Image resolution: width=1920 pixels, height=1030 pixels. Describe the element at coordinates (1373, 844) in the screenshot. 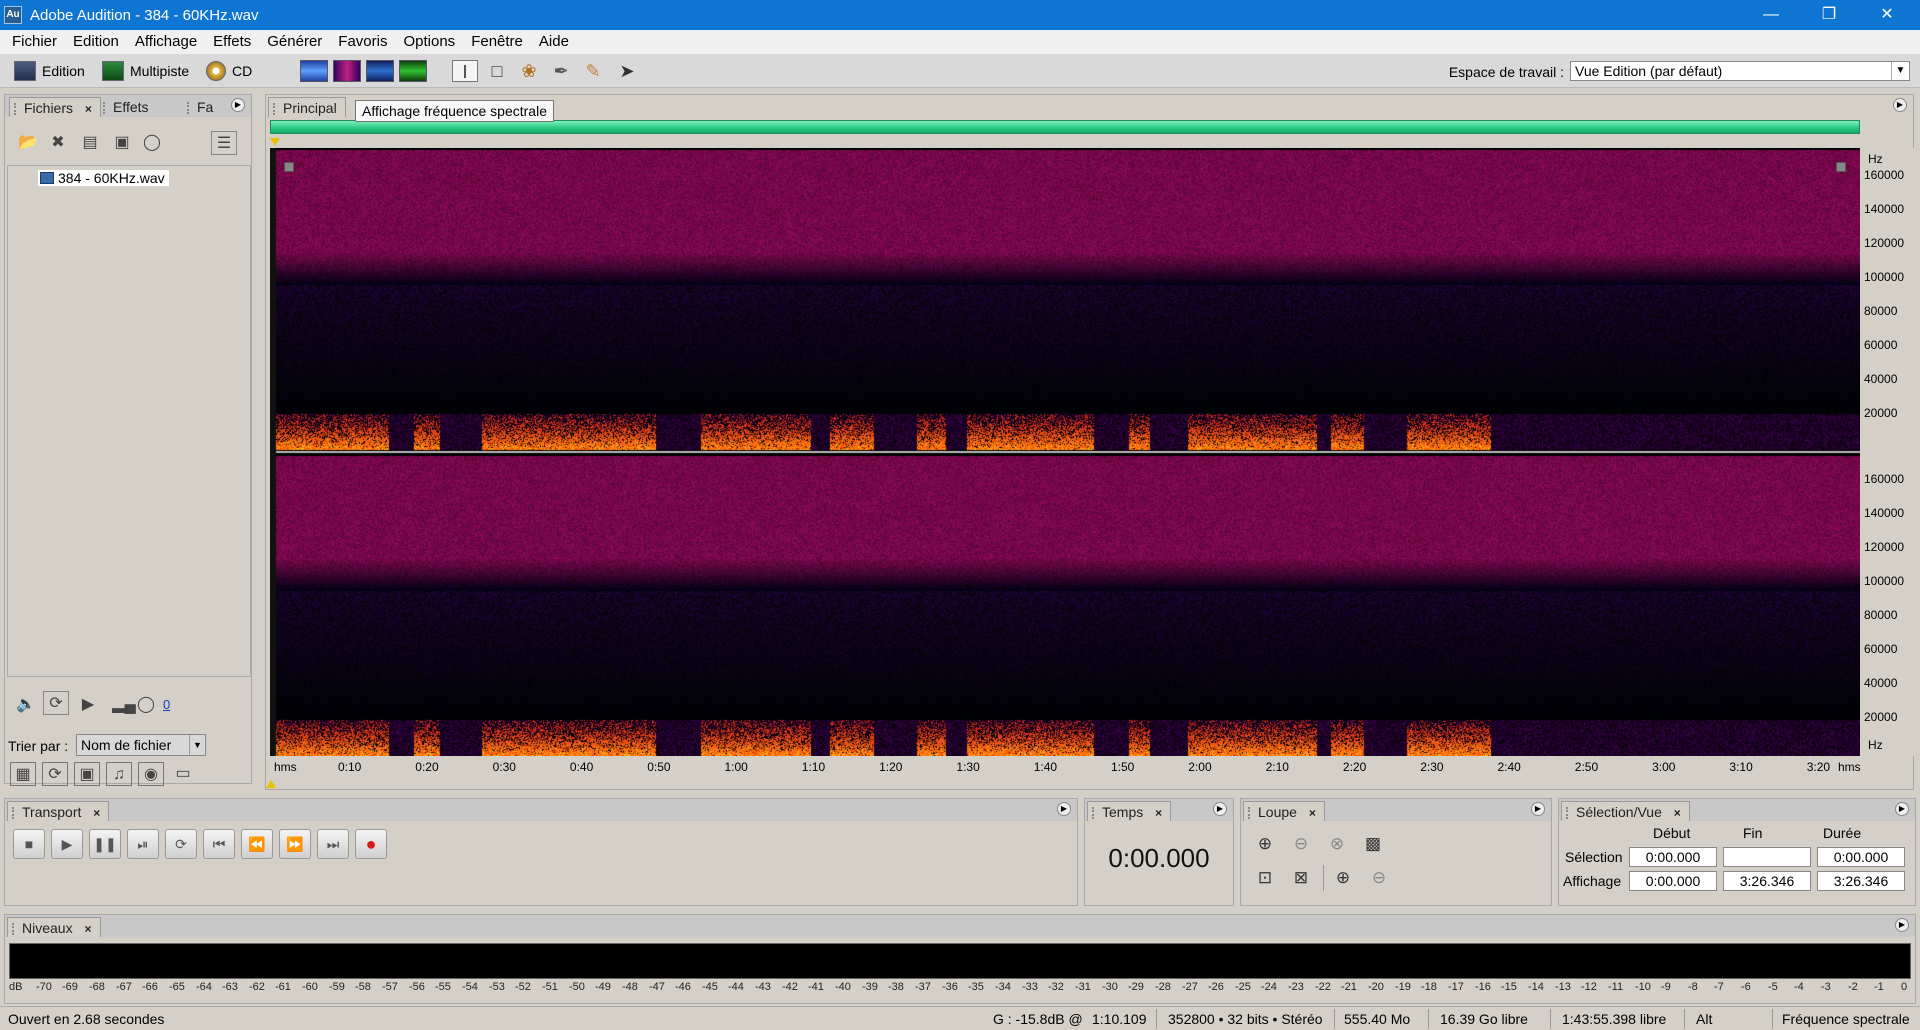

I see `zoom-selection-icon: ▩` at that location.